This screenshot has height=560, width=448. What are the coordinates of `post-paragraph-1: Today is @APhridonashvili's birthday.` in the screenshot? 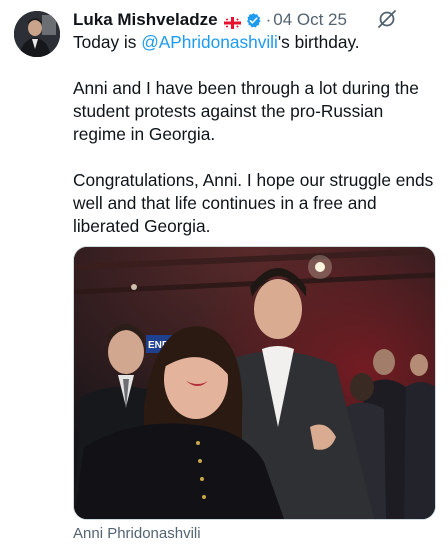 It's located at (255, 42).